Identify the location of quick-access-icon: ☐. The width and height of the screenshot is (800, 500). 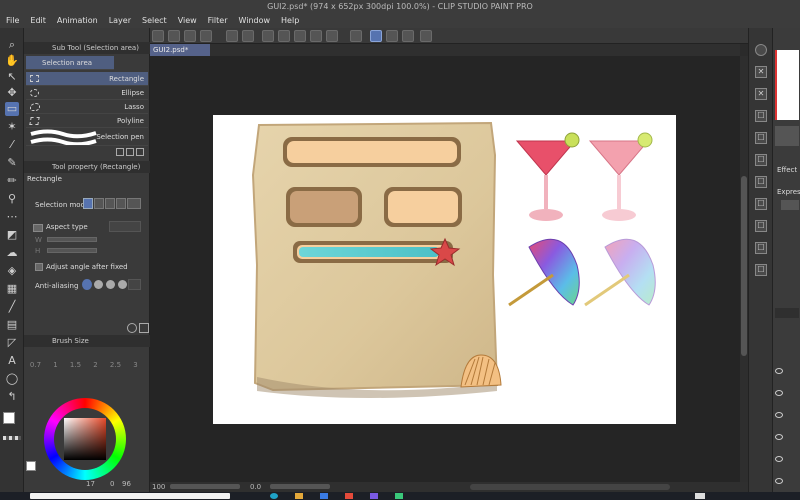
(761, 226).